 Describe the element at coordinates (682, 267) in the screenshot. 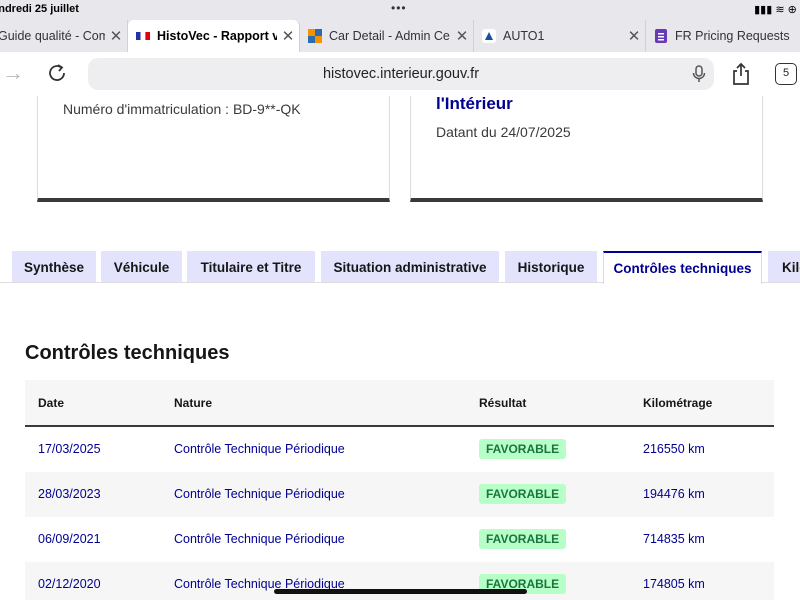

I see `tab-controles-techniques: Contrôles techniques` at that location.